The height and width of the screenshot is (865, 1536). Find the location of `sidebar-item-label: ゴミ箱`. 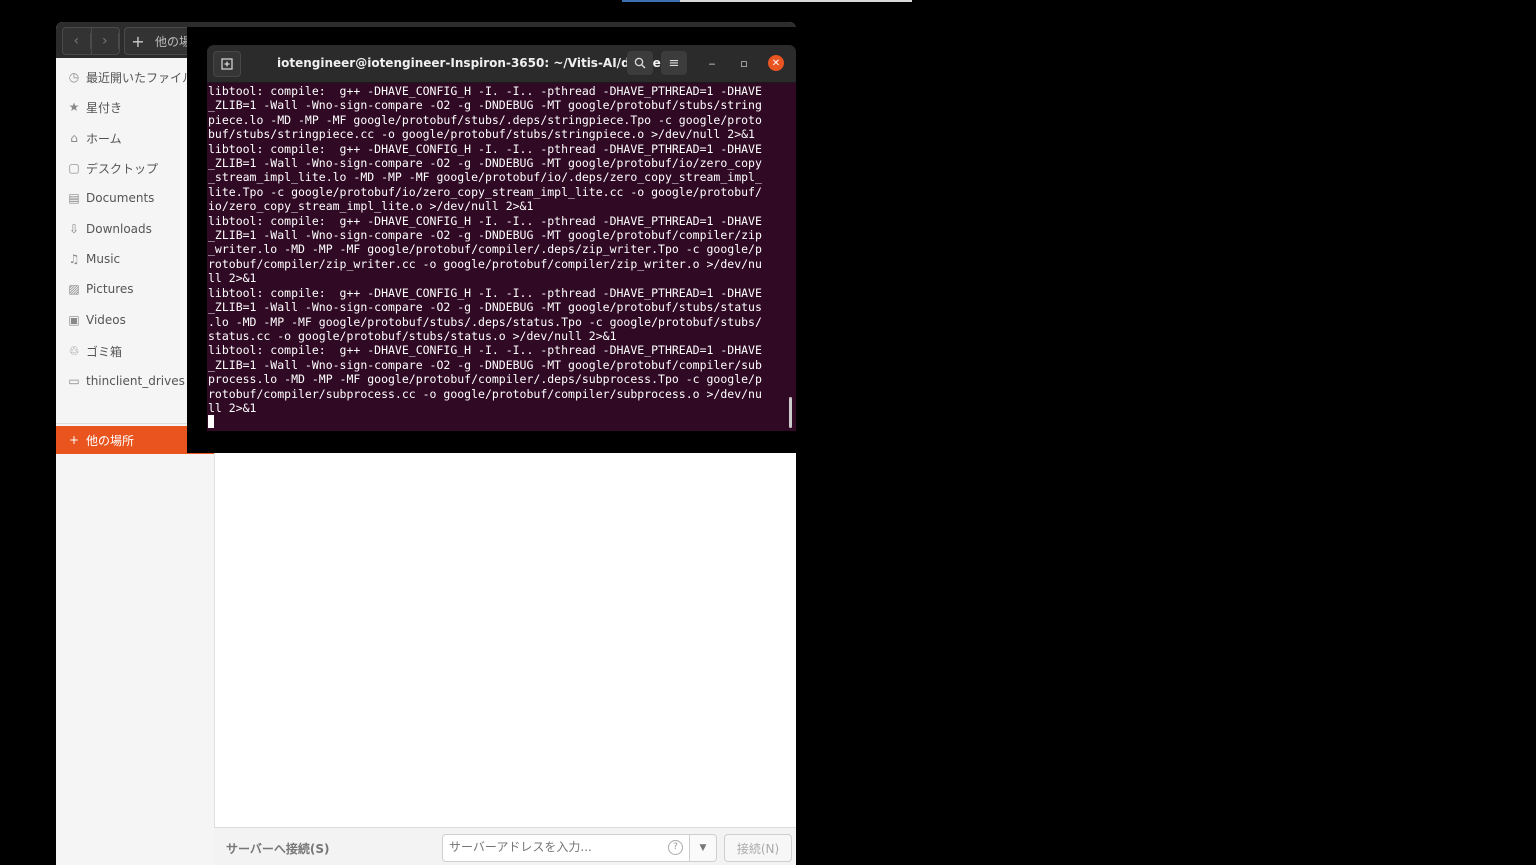

sidebar-item-label: ゴミ箱 is located at coordinates (104, 351).